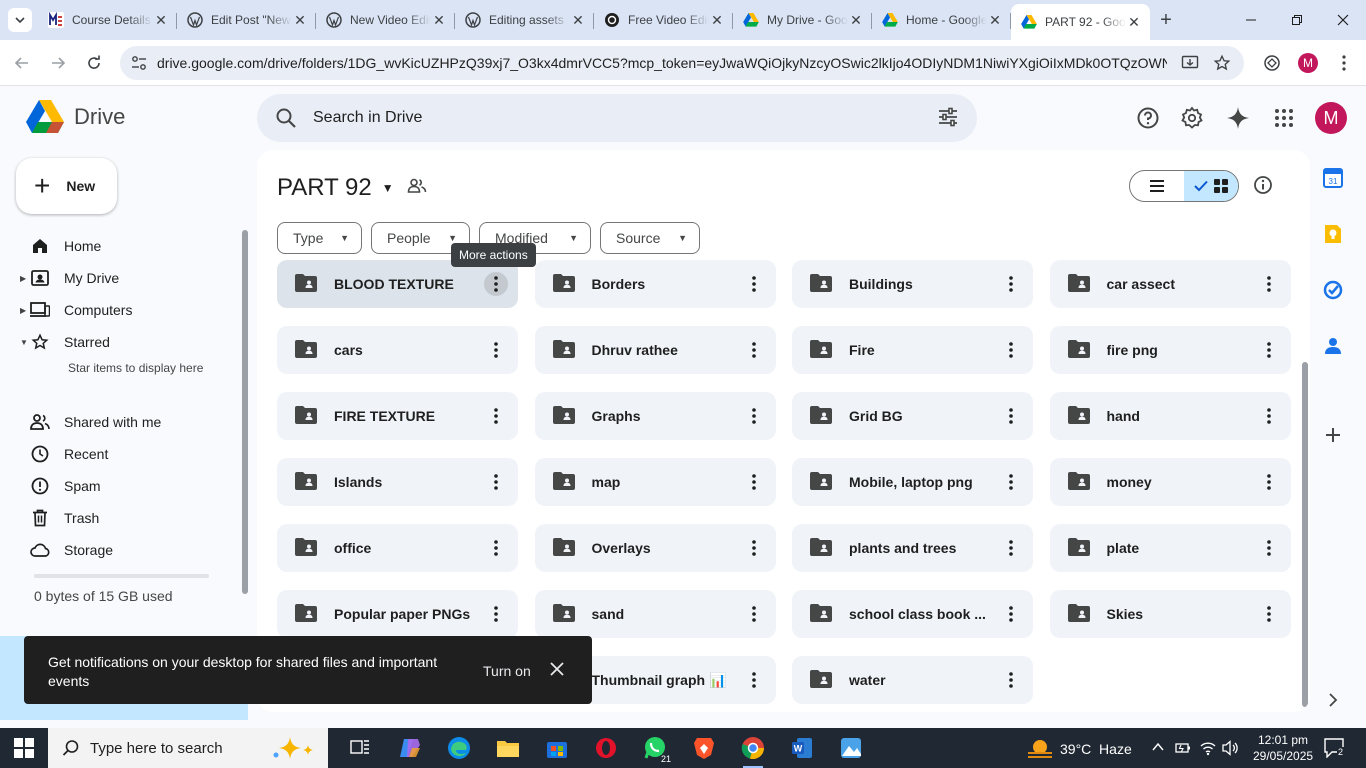 The image size is (1366, 768). What do you see at coordinates (1251, 20) in the screenshot?
I see `minimize-button` at bounding box center [1251, 20].